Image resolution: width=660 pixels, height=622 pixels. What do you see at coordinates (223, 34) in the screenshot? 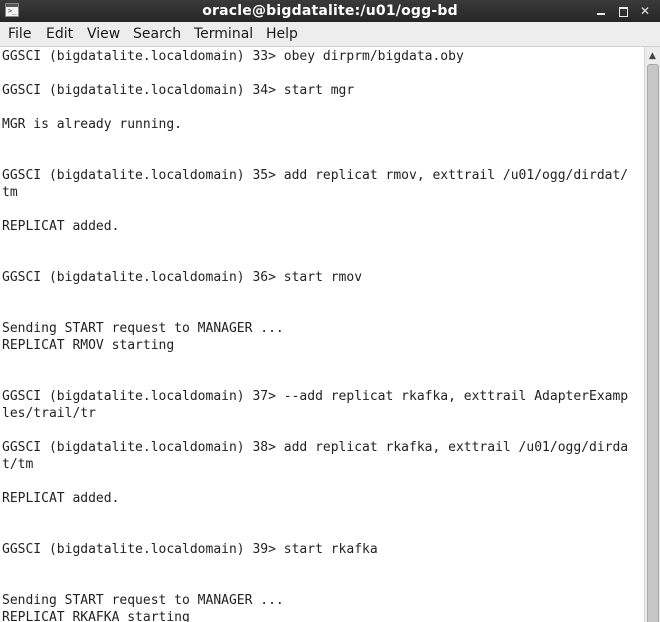
I see `menu-terminal: Terminal` at bounding box center [223, 34].